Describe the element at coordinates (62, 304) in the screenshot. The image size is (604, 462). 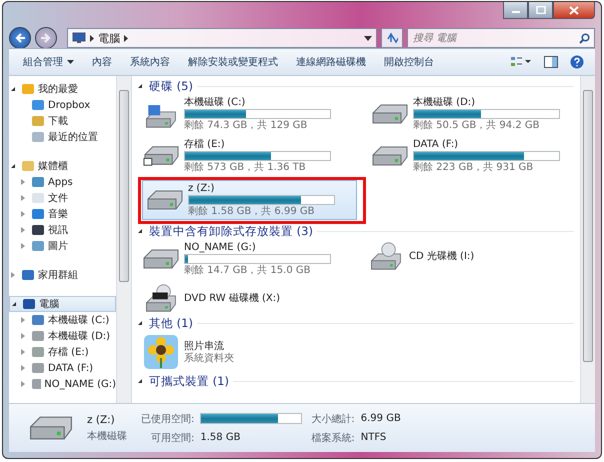
I see `sidebar-item: 電腦` at that location.